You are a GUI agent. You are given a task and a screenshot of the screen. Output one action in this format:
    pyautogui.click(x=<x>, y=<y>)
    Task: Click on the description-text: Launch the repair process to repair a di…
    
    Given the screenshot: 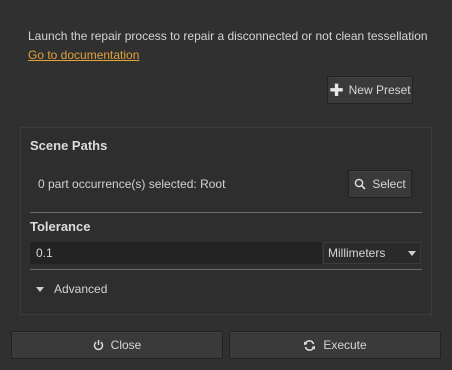 What is the action you would take?
    pyautogui.click(x=228, y=36)
    